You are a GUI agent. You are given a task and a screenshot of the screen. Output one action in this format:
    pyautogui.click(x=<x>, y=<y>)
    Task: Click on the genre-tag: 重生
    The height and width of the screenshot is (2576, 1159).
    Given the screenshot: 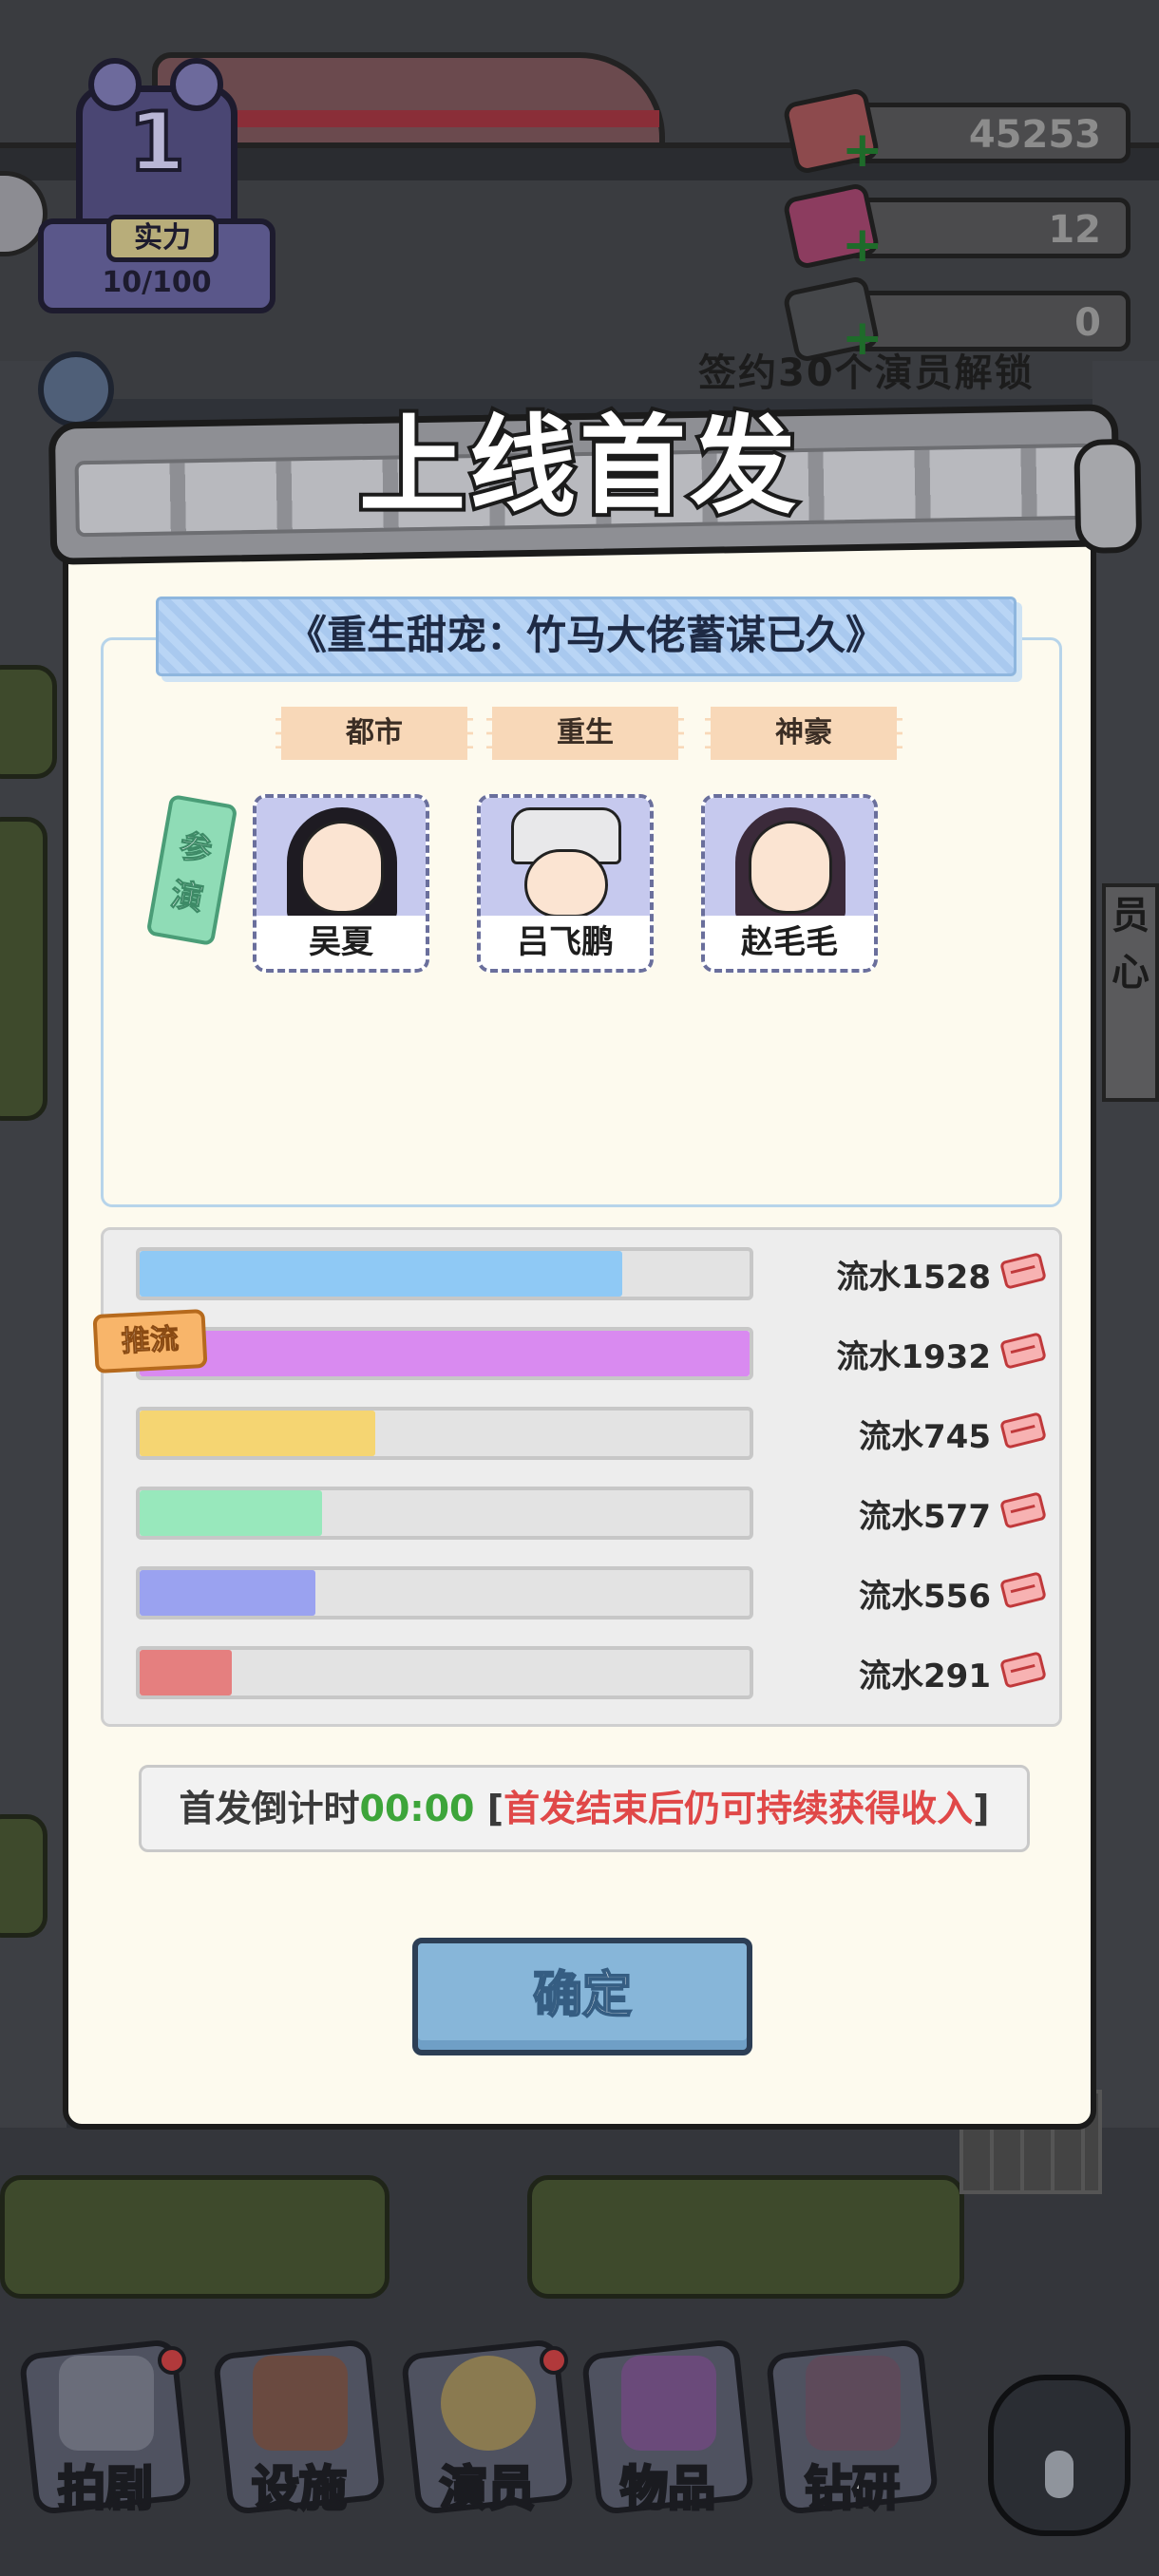 What is the action you would take?
    pyautogui.click(x=585, y=733)
    